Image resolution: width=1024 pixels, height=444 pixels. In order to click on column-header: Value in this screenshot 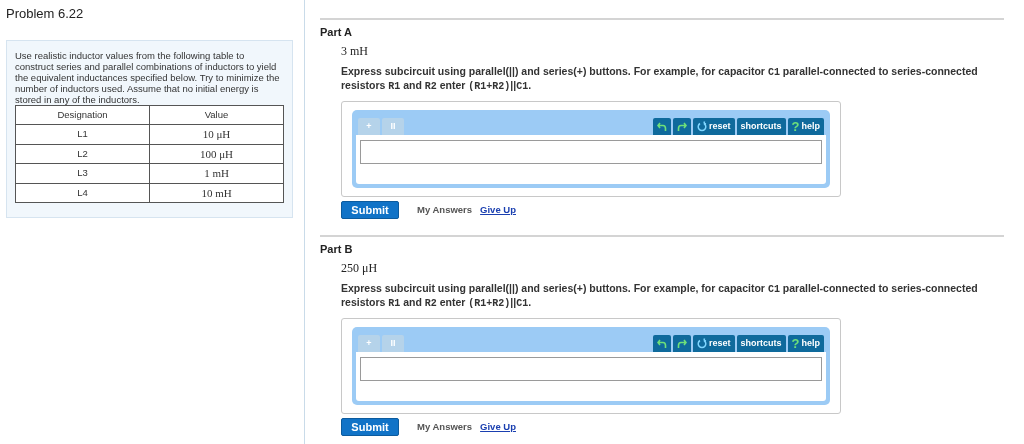, I will do `click(216, 115)`.